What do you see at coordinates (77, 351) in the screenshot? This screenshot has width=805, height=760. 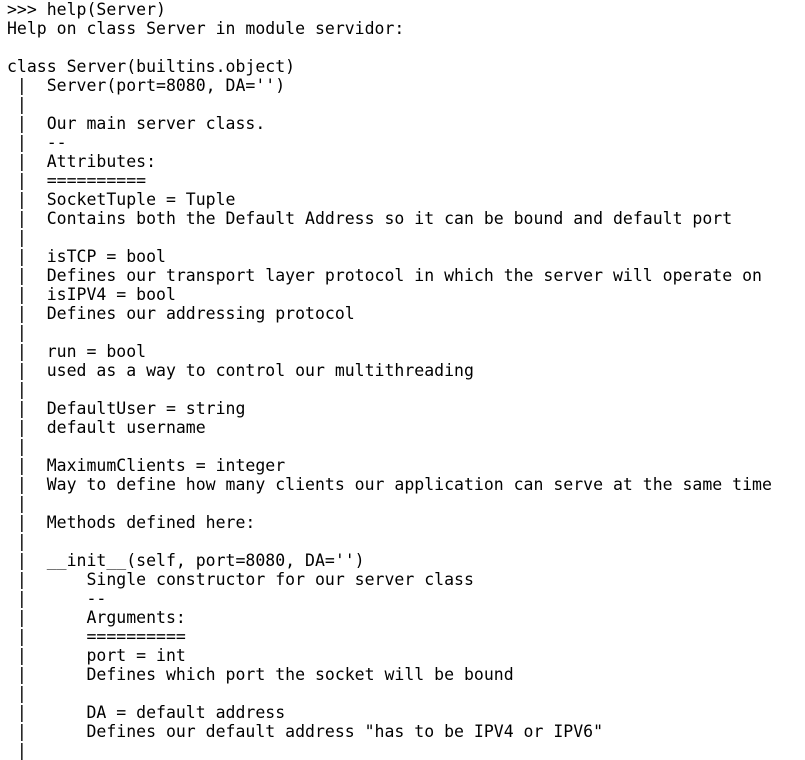 I see `doc-line: | run = bool` at bounding box center [77, 351].